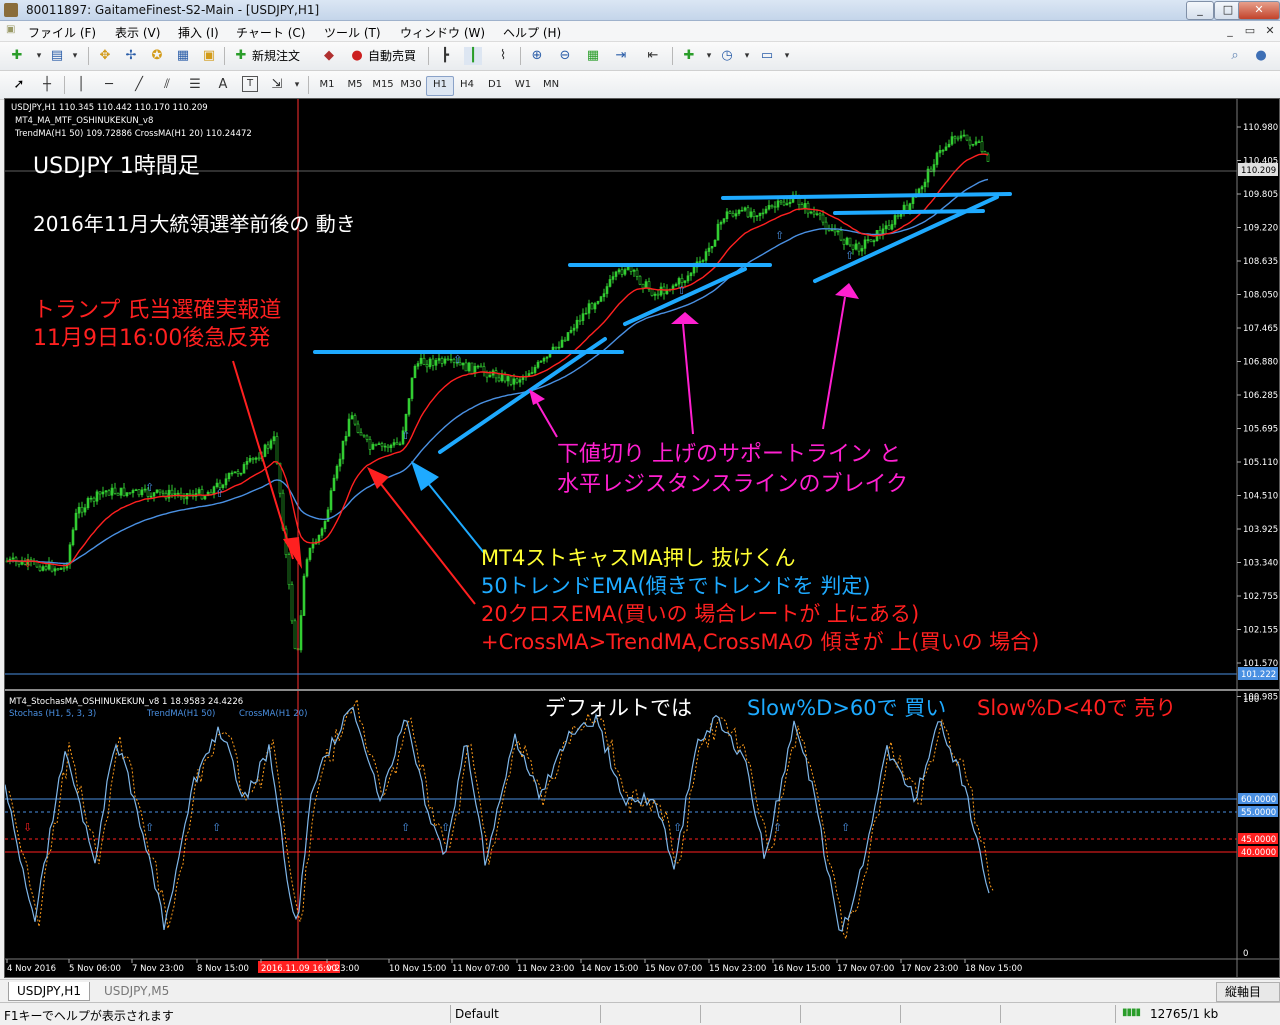  I want to click on zoom-out-icon: ⊖, so click(565, 56).